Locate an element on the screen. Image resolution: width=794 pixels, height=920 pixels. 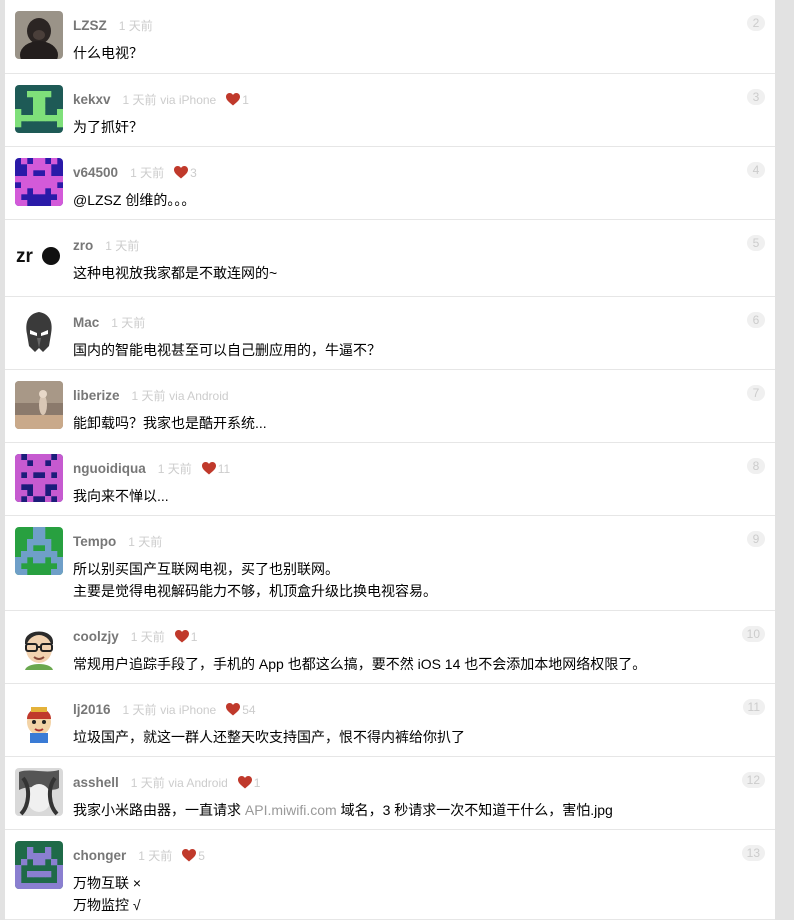
content-line: 什么电视？ is located at coordinates (108, 53).